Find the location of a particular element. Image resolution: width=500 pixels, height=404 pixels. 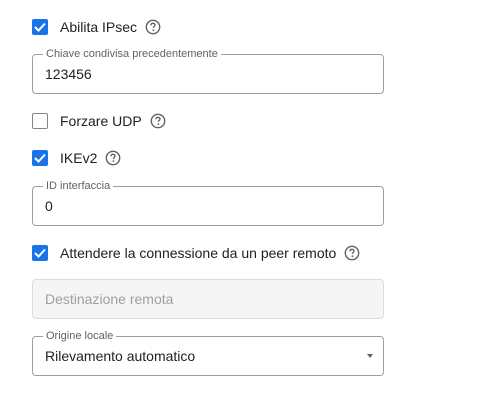

ikev2-checkbox is located at coordinates (40, 158).